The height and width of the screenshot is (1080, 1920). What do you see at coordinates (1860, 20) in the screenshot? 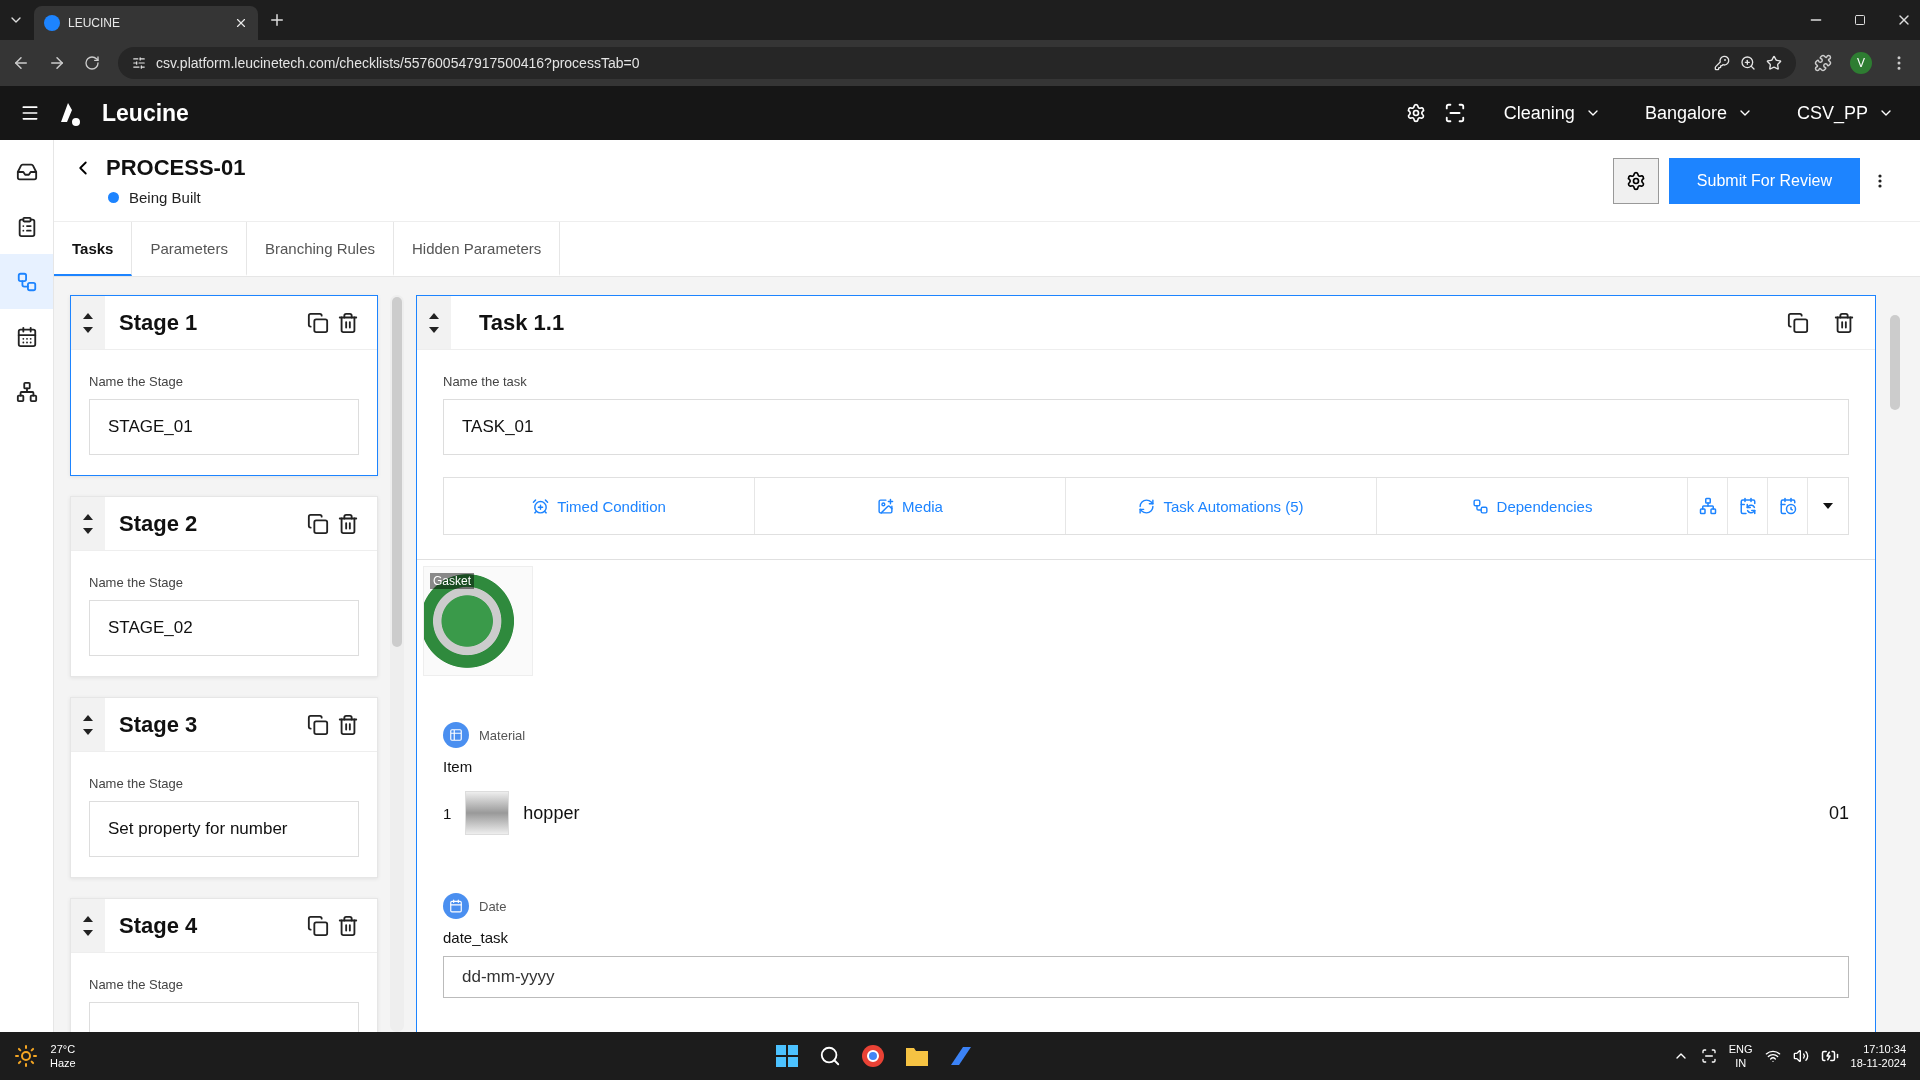
I see `restore-icon` at bounding box center [1860, 20].